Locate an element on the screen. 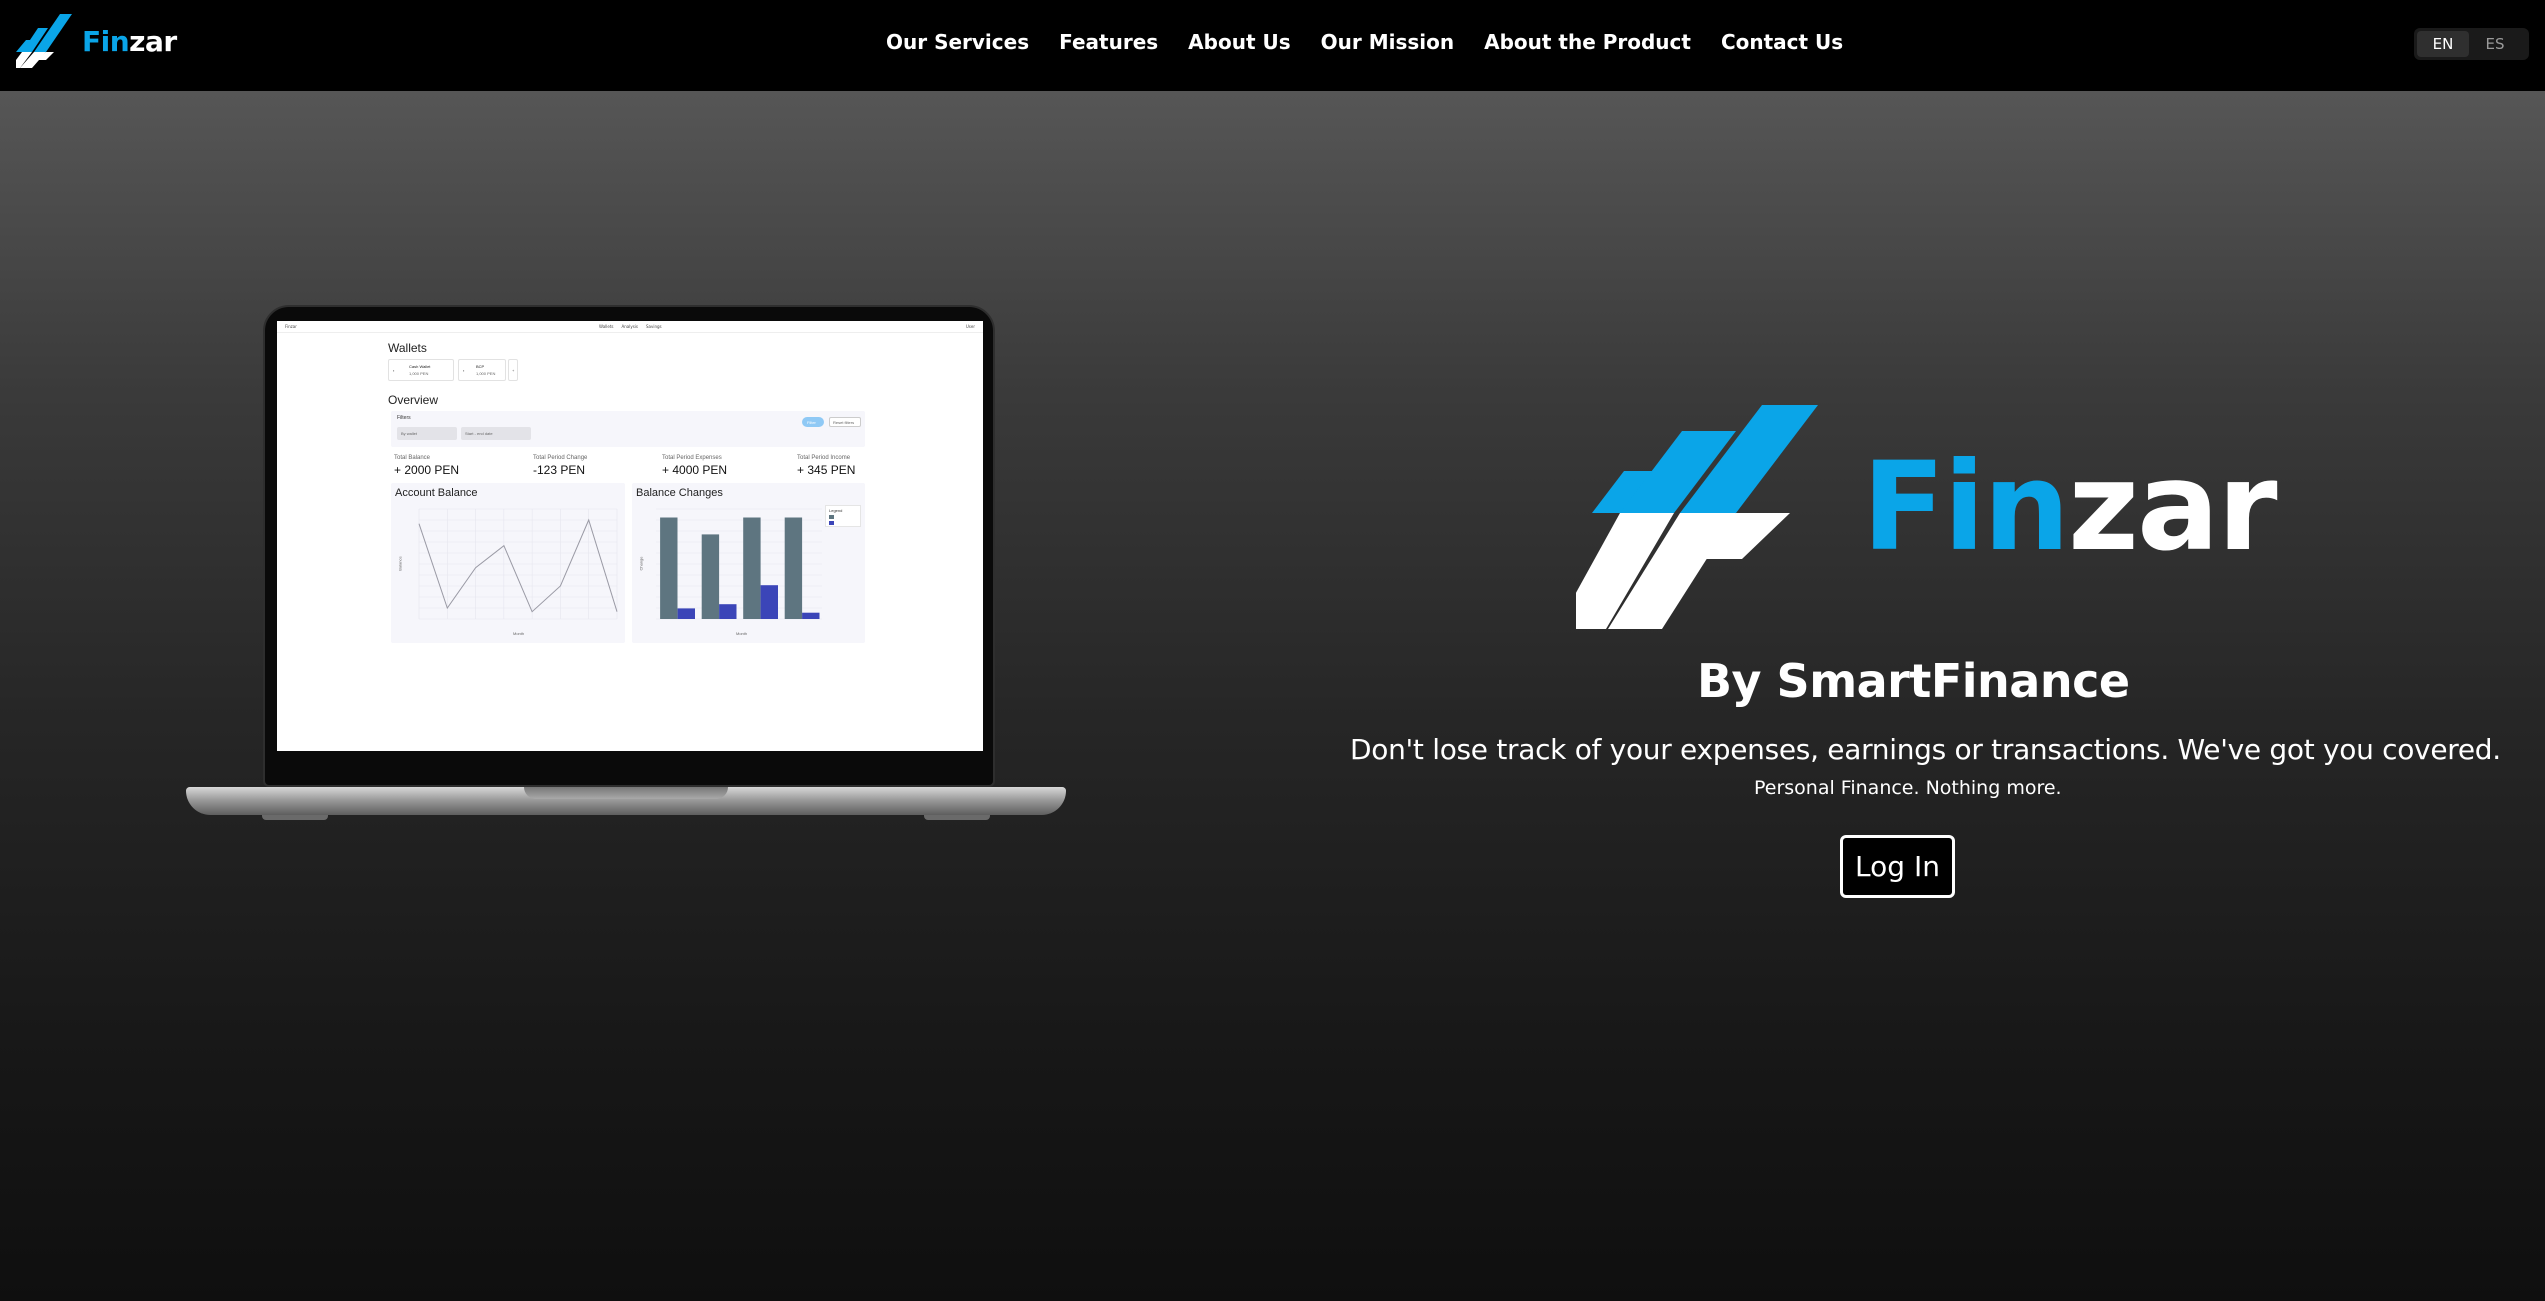 The width and height of the screenshot is (2545, 1301). filter-select: By wallet is located at coordinates (427, 433).